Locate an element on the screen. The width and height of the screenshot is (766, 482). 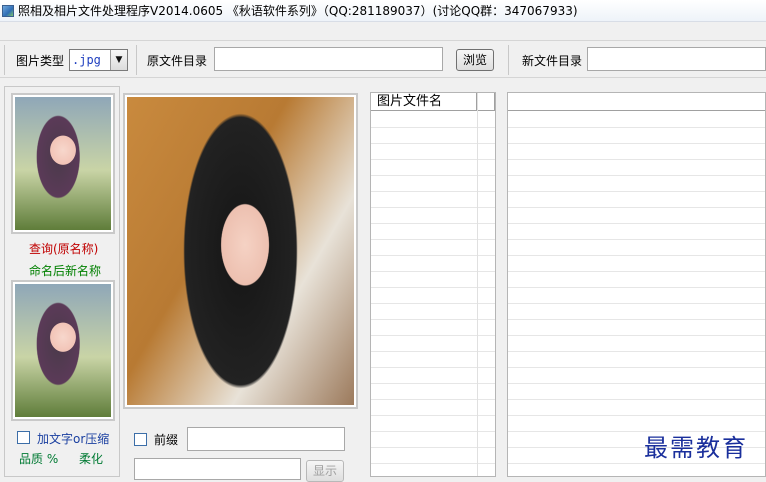
prefix-checkbox is located at coordinates (140, 439).